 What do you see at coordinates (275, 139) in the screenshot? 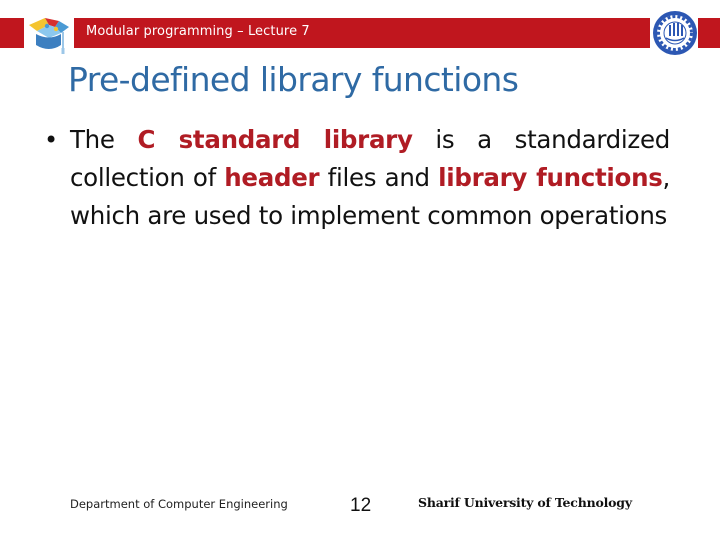
I see `emphasis-c-standard-library: C standard library` at bounding box center [275, 139].